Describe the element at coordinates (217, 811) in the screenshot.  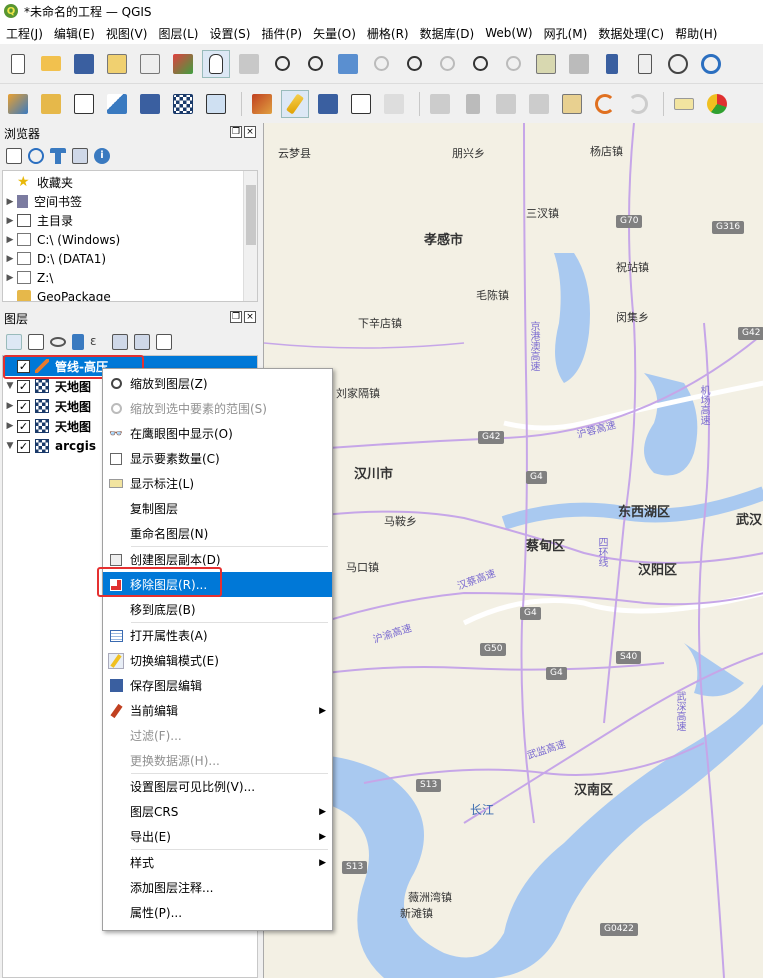
I see `menu-item-layer-crs: 图层CRS ▶` at that location.